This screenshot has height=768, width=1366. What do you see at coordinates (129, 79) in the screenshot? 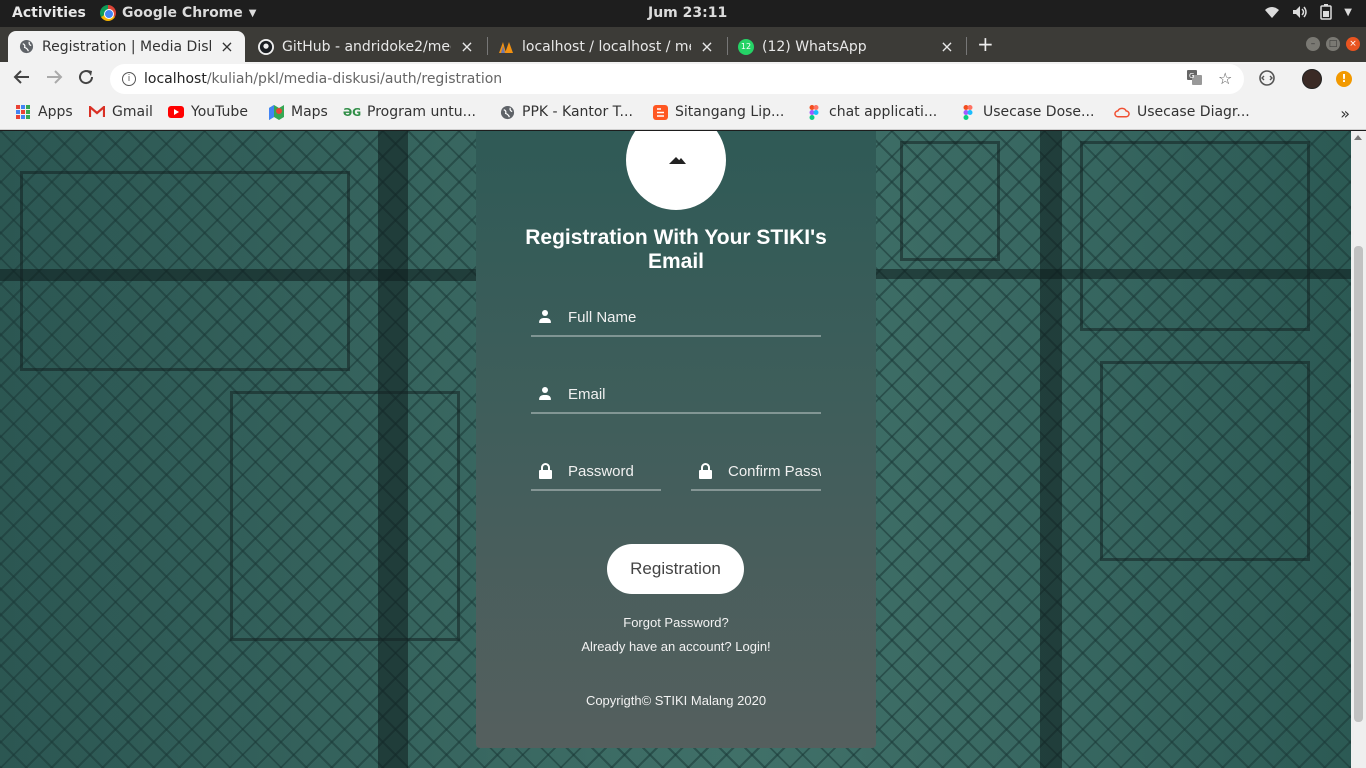
I see `info-icon: i` at bounding box center [129, 79].